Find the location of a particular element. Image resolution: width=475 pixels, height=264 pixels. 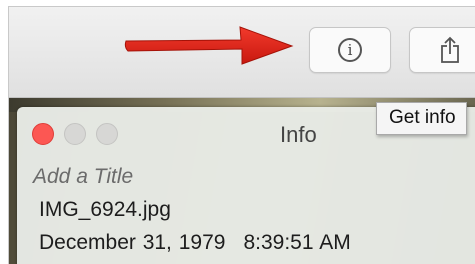

filename-label: IMG_6924.jpg is located at coordinates (105, 209).